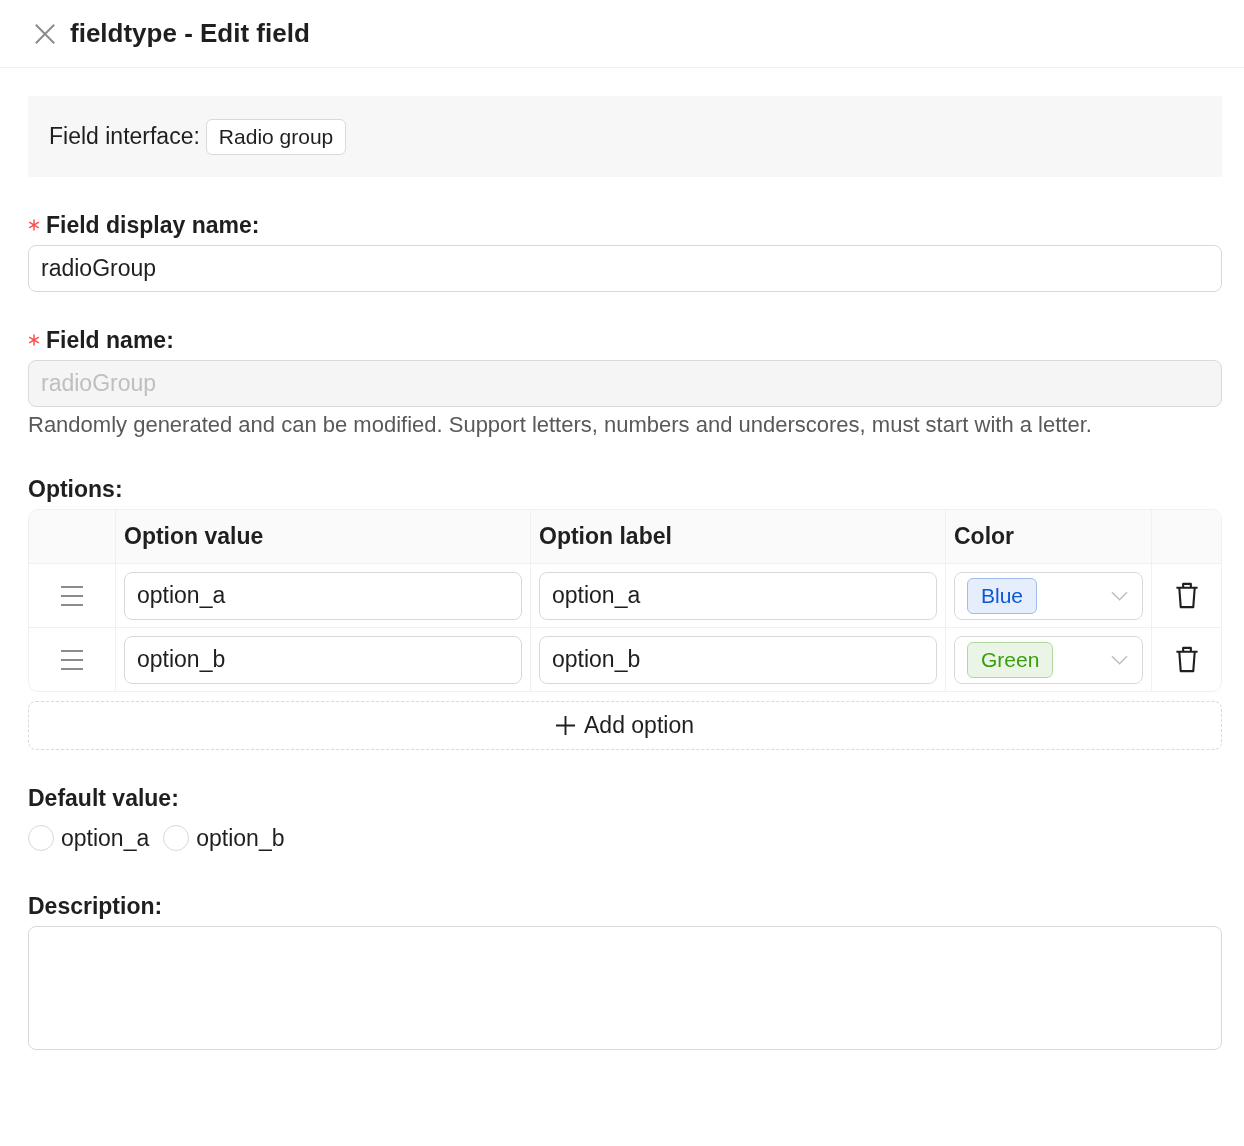  What do you see at coordinates (605, 536) in the screenshot?
I see `column-header: Option label` at bounding box center [605, 536].